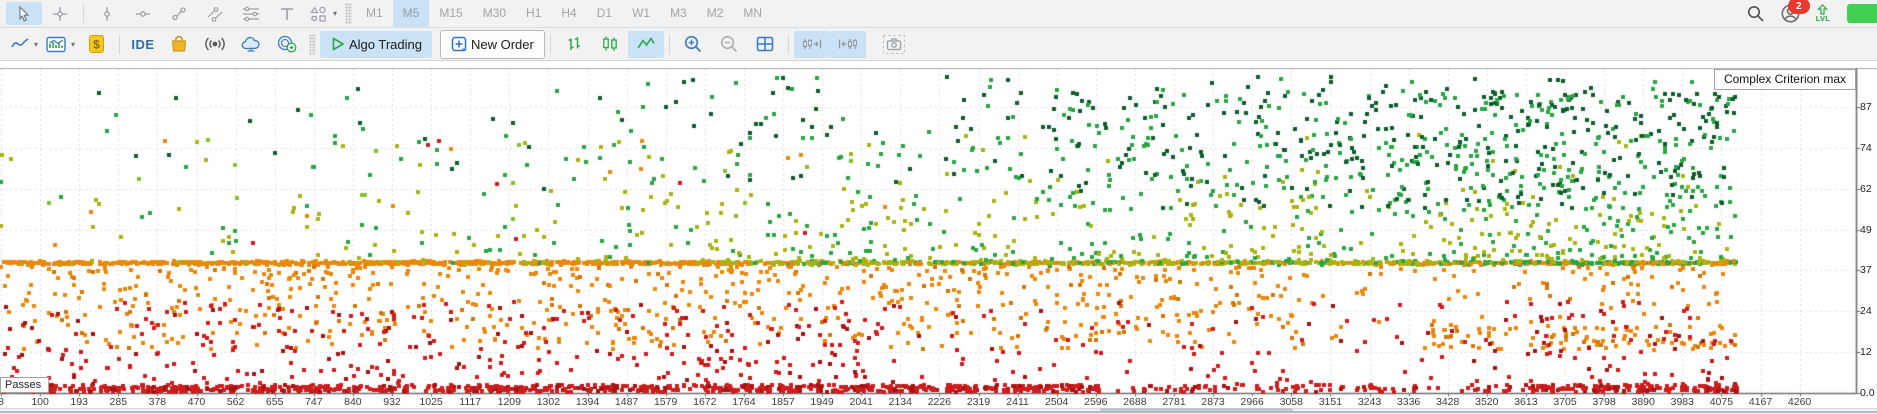 The height and width of the screenshot is (414, 1877). I want to click on channel-icon, so click(215, 14).